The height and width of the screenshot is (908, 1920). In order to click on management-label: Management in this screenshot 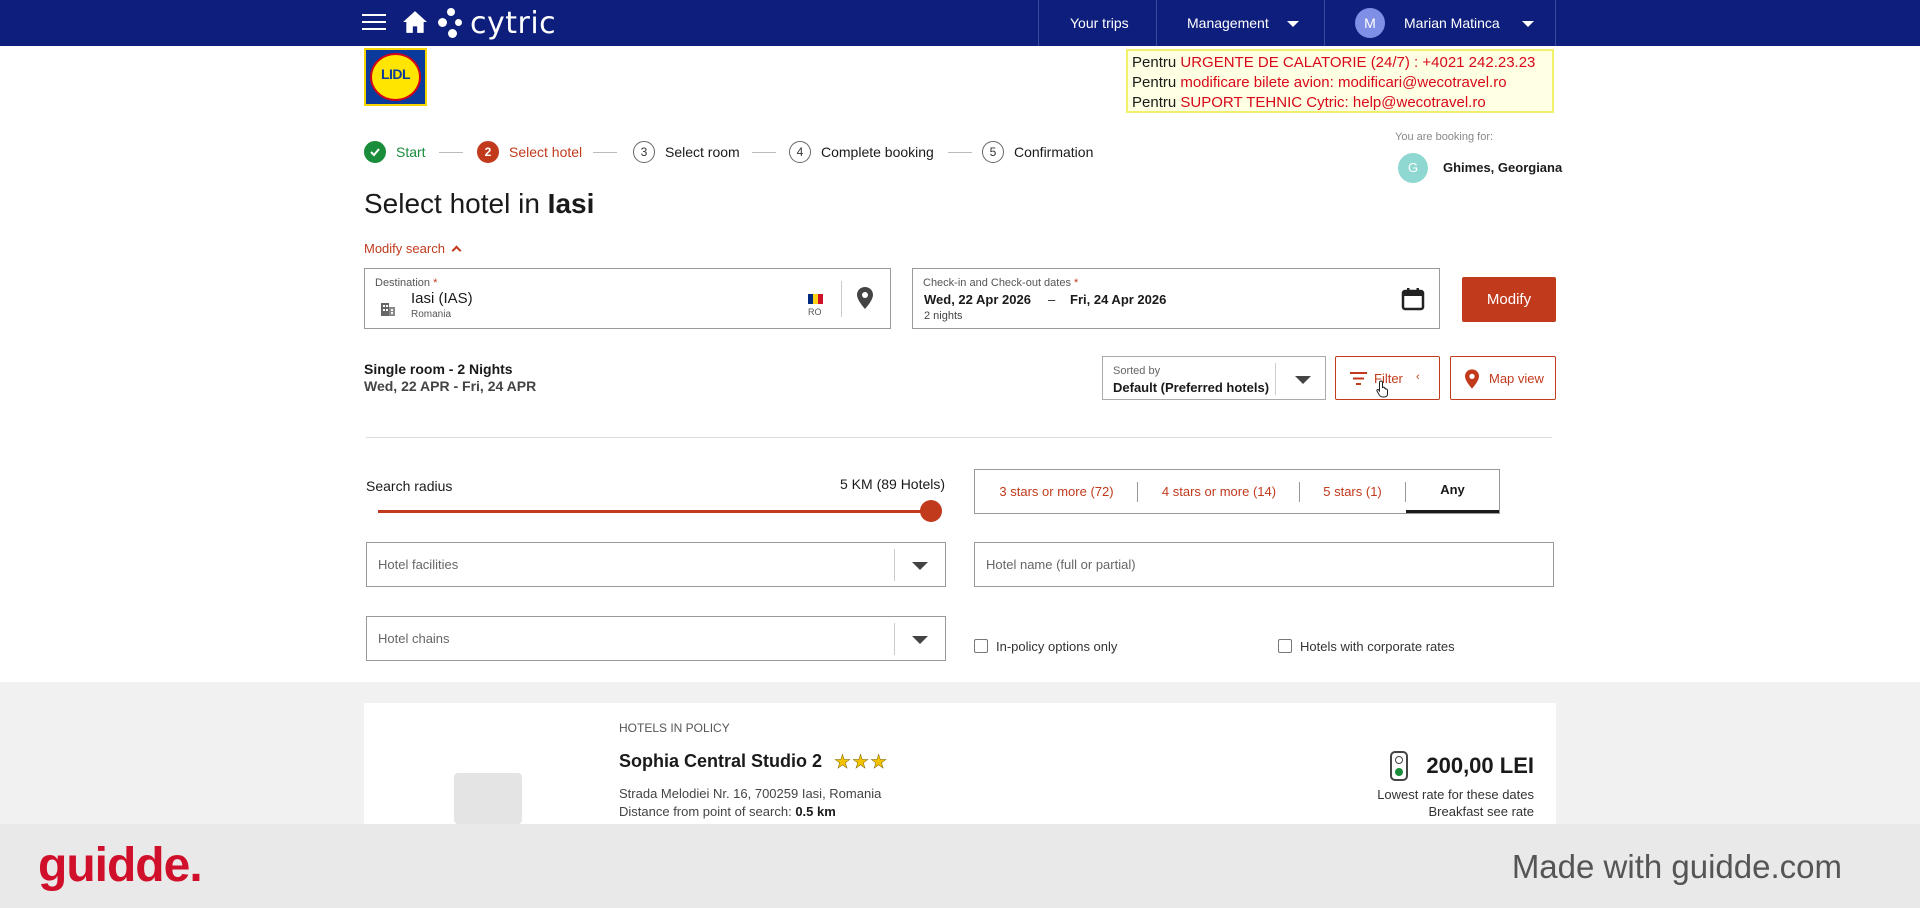, I will do `click(1228, 23)`.